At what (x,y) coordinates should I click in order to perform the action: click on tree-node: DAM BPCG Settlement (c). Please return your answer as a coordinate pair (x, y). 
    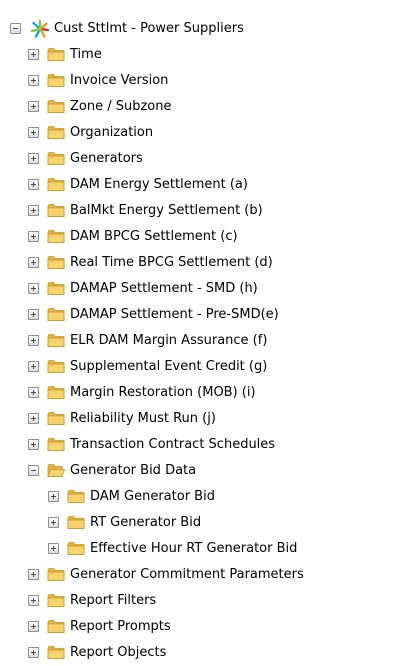
    Looking at the image, I should click on (208, 237).